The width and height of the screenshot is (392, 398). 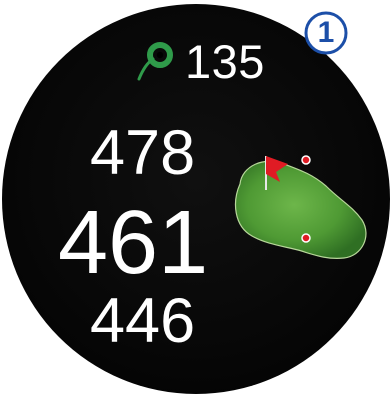 What do you see at coordinates (306, 238) in the screenshot?
I see `front-of-green-marker` at bounding box center [306, 238].